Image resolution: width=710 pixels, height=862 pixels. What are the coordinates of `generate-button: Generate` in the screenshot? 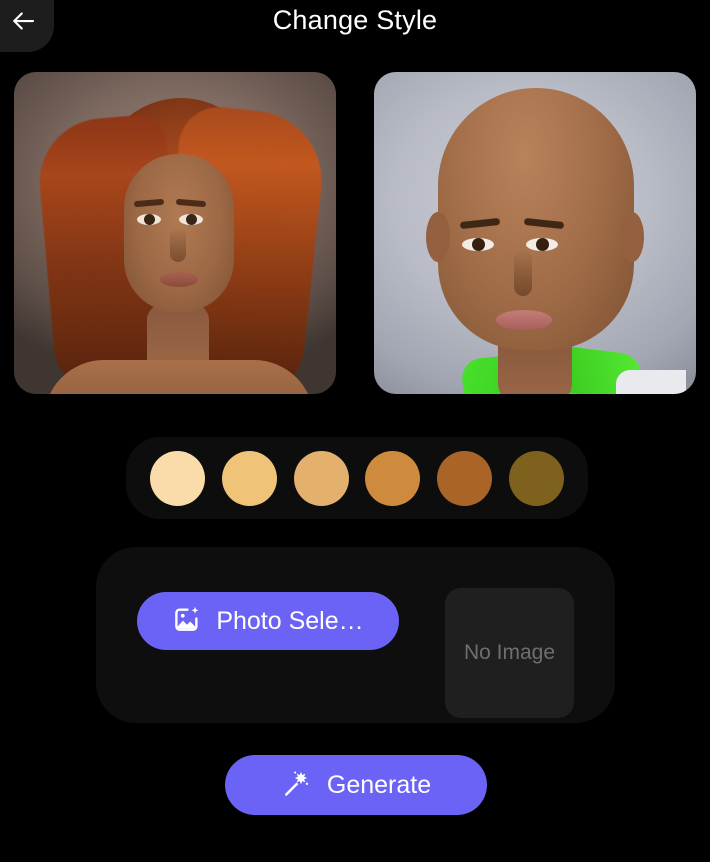 It's located at (356, 785).